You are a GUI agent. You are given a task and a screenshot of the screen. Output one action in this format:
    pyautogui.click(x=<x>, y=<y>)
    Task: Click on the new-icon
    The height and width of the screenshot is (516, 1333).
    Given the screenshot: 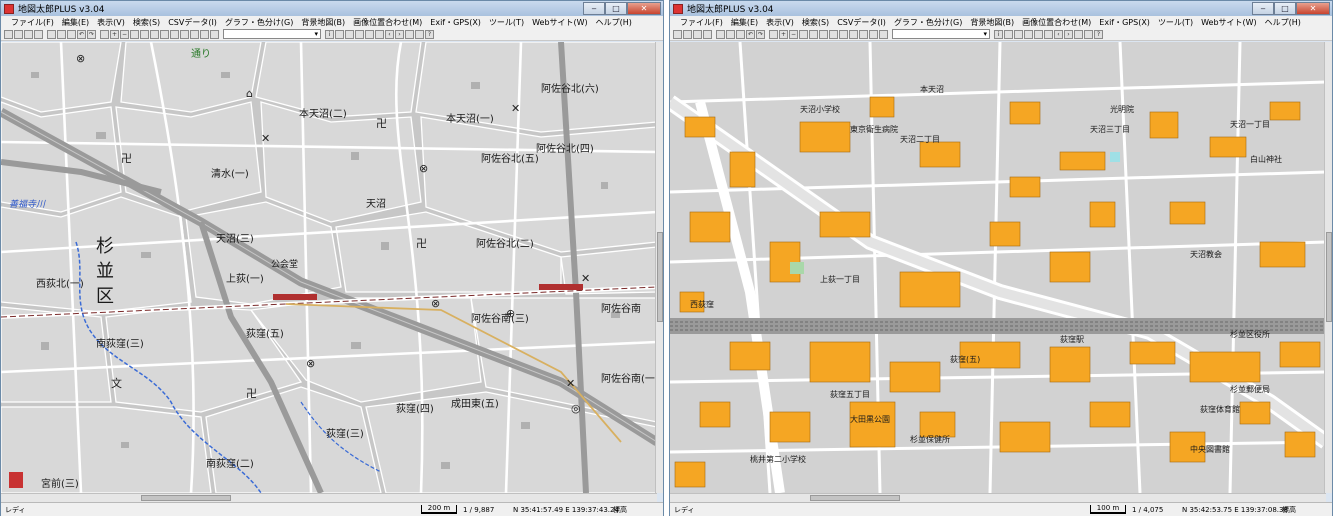 What is the action you would take?
    pyautogui.click(x=8, y=34)
    